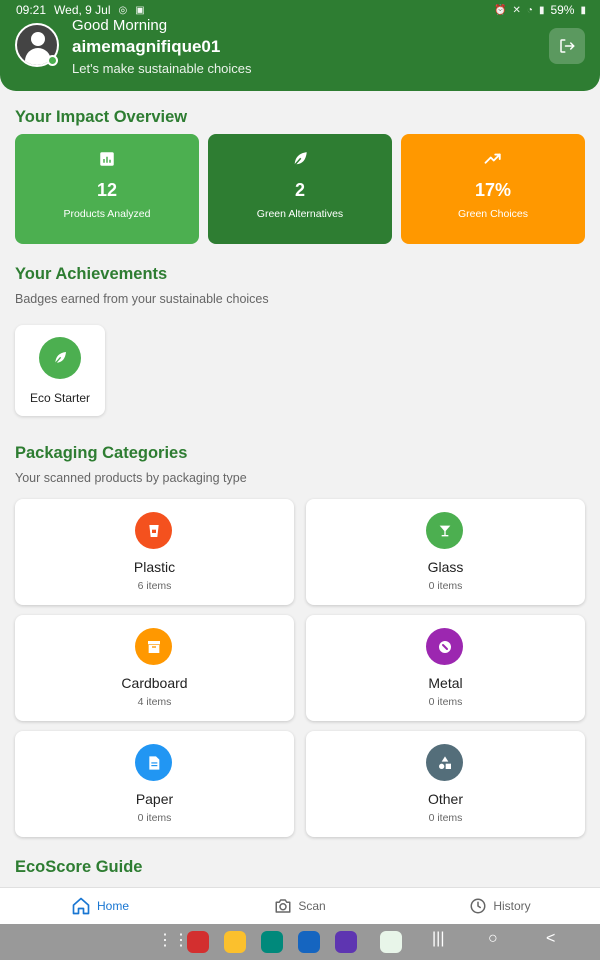  Describe the element at coordinates (82, 10) in the screenshot. I see `status-date: Wed, 9 Jul` at that location.